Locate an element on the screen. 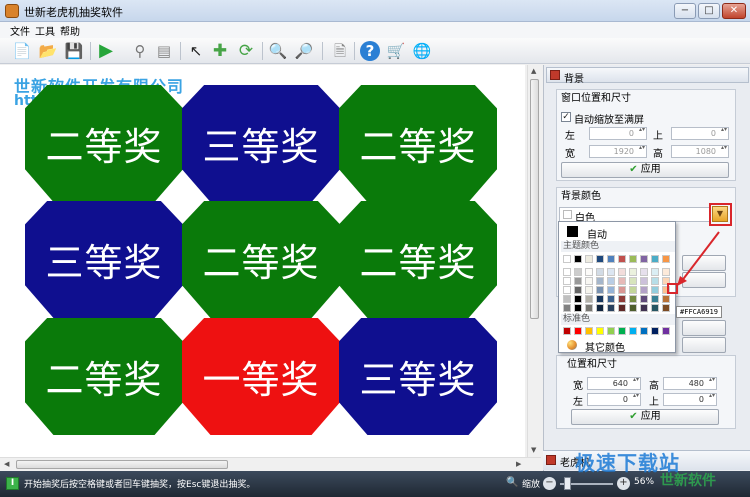  zoom-in-icon: 🔍 is located at coordinates (278, 51).